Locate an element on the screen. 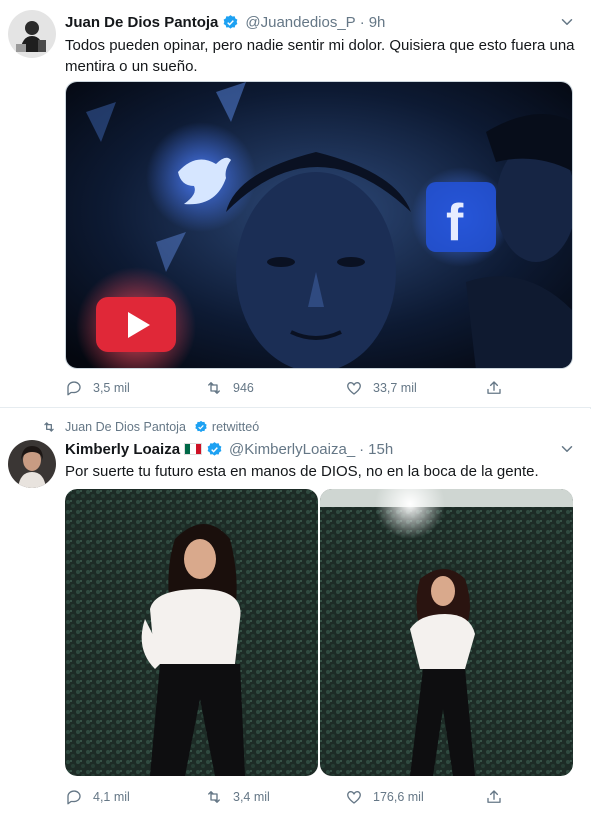 The height and width of the screenshot is (814, 605). reply-count: 4,1 mil is located at coordinates (111, 797).